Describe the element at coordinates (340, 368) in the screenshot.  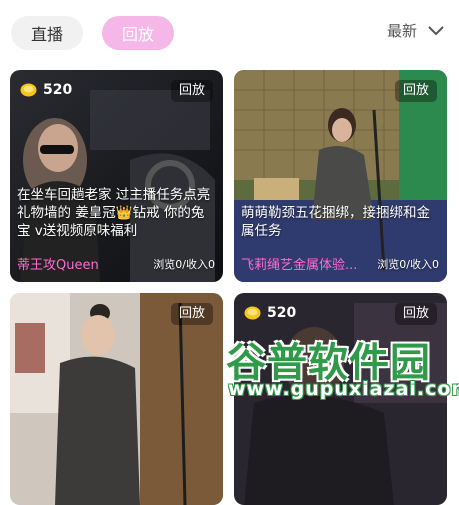
I see `site-watermark: 谷普软件园 www.gupuxiazai.com` at that location.